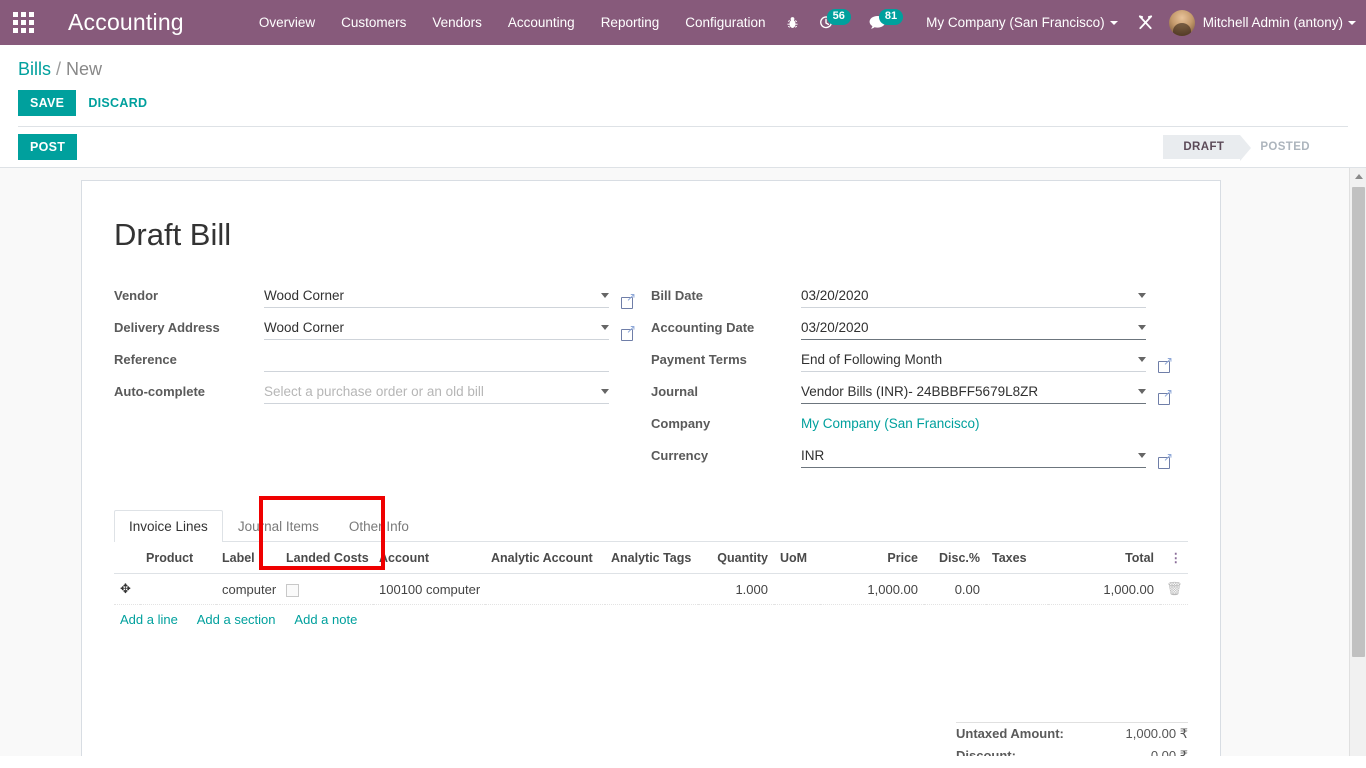  Describe the element at coordinates (278, 526) in the screenshot. I see `tab-journal-items: Journal Items` at that location.